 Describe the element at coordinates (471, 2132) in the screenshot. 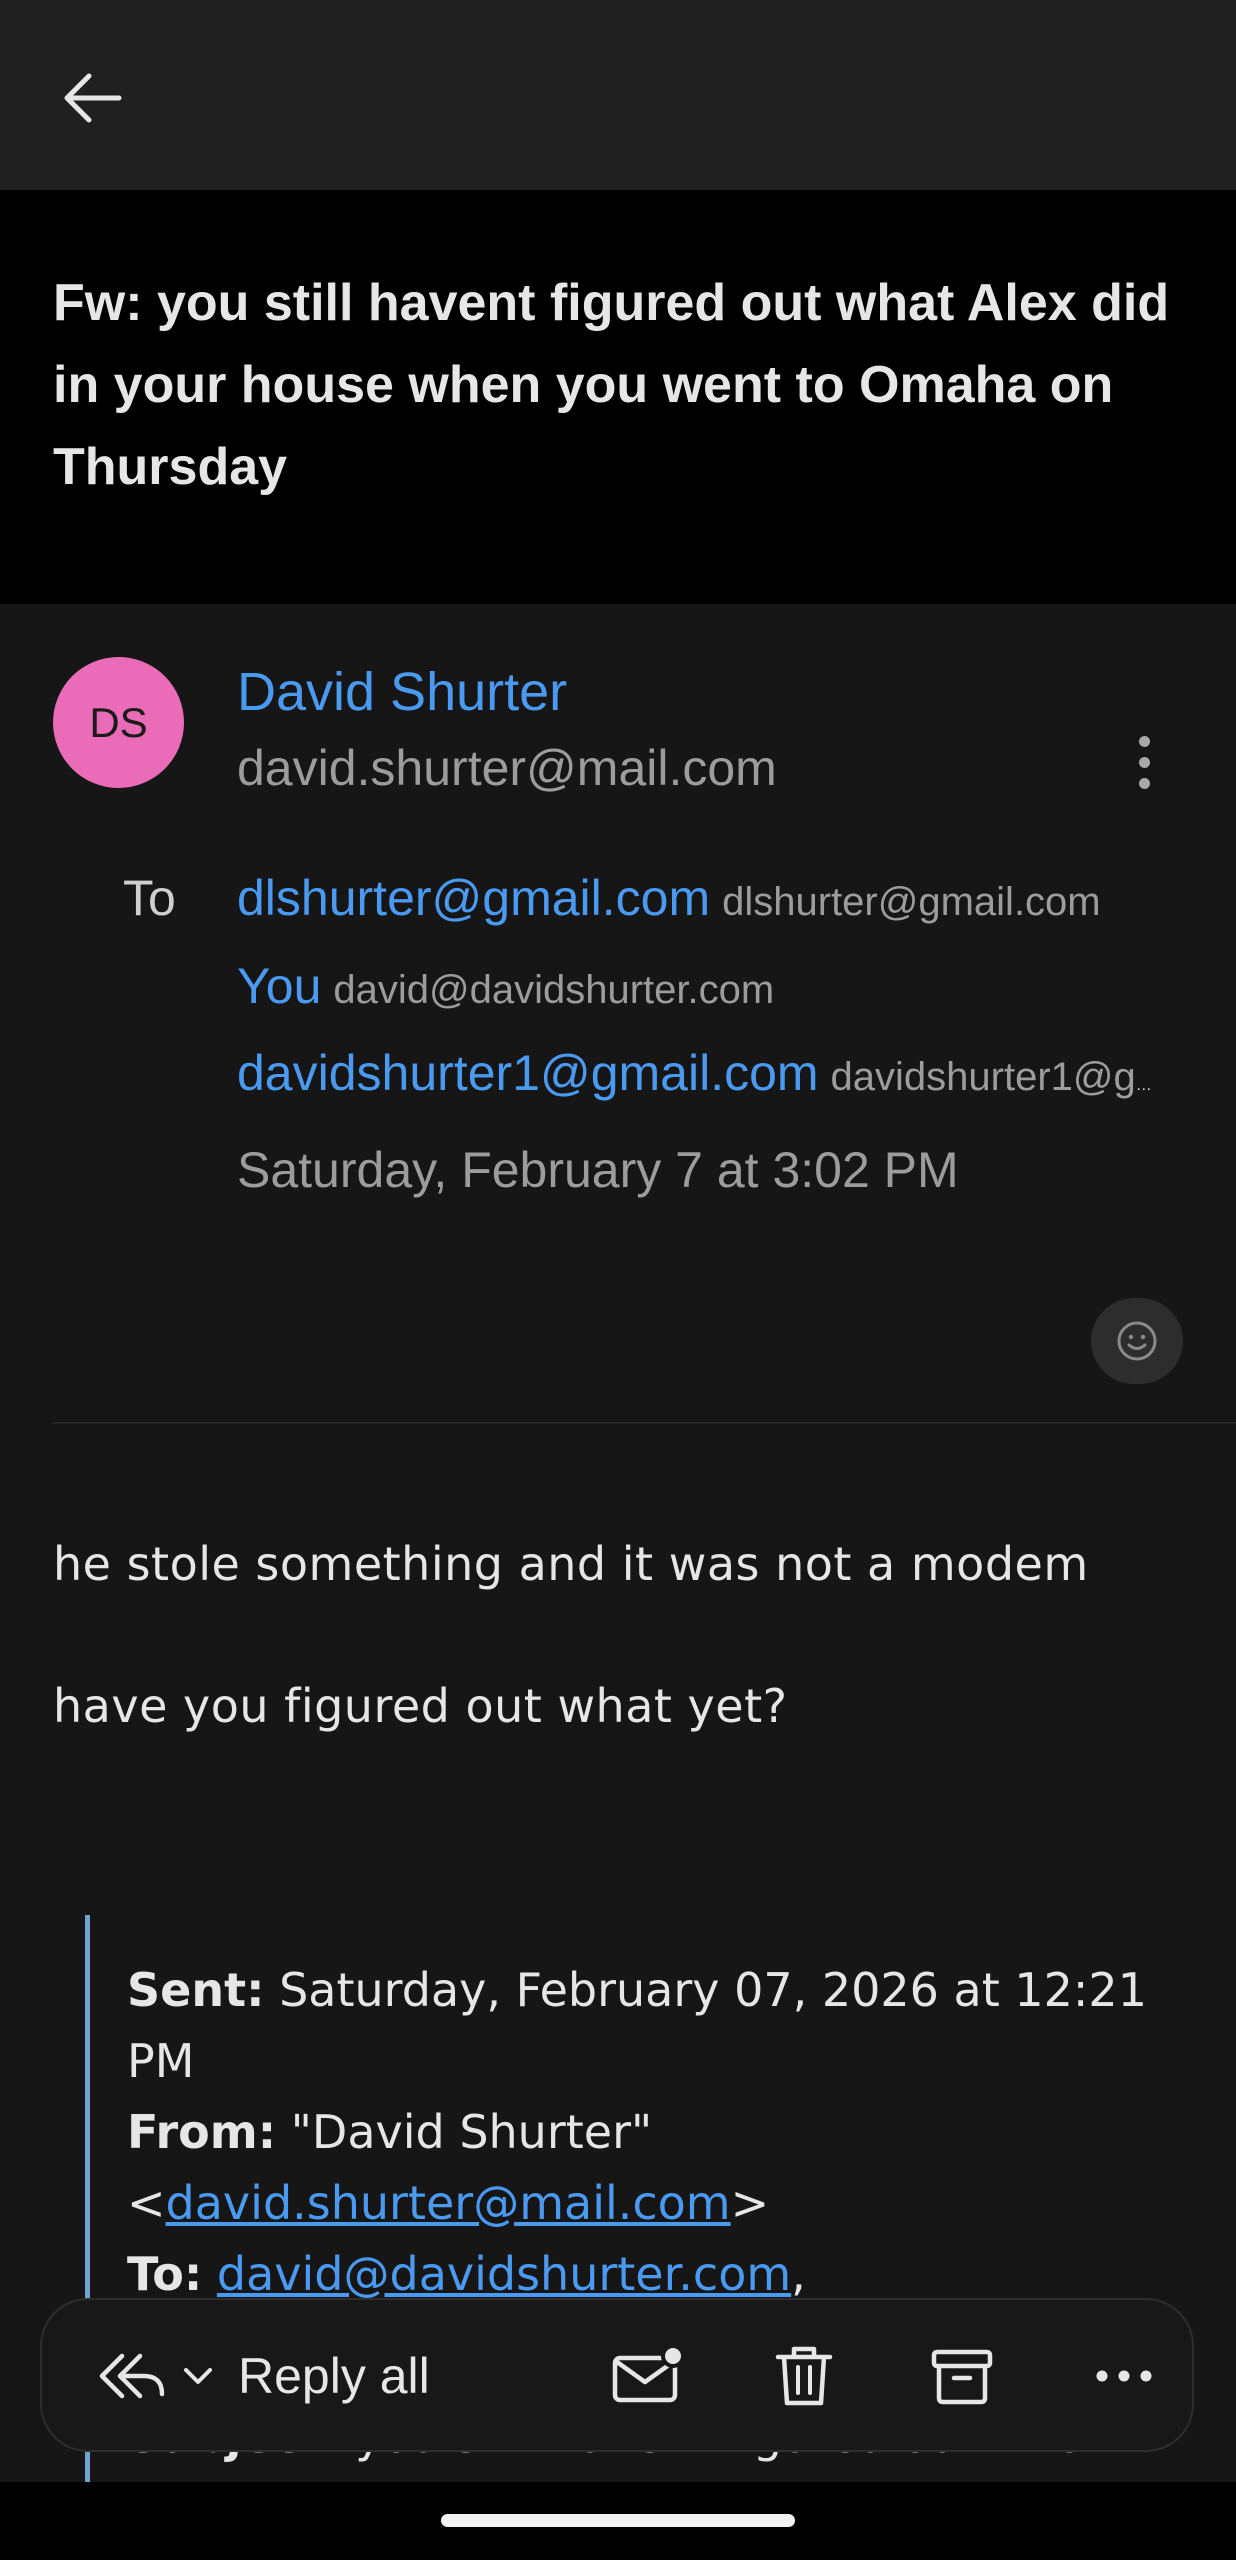

I see `from-name: "David Shurter"` at that location.